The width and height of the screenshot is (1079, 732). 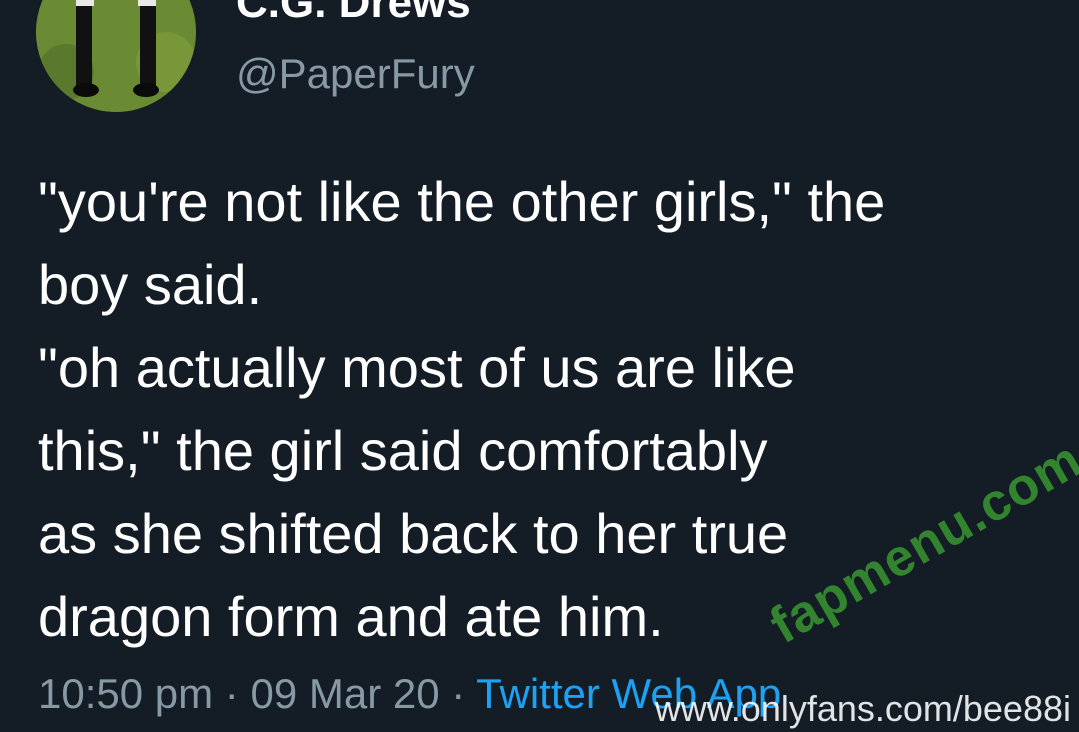 I want to click on tweet-text-line: "you're not like the other girls," the, so click(x=462, y=201).